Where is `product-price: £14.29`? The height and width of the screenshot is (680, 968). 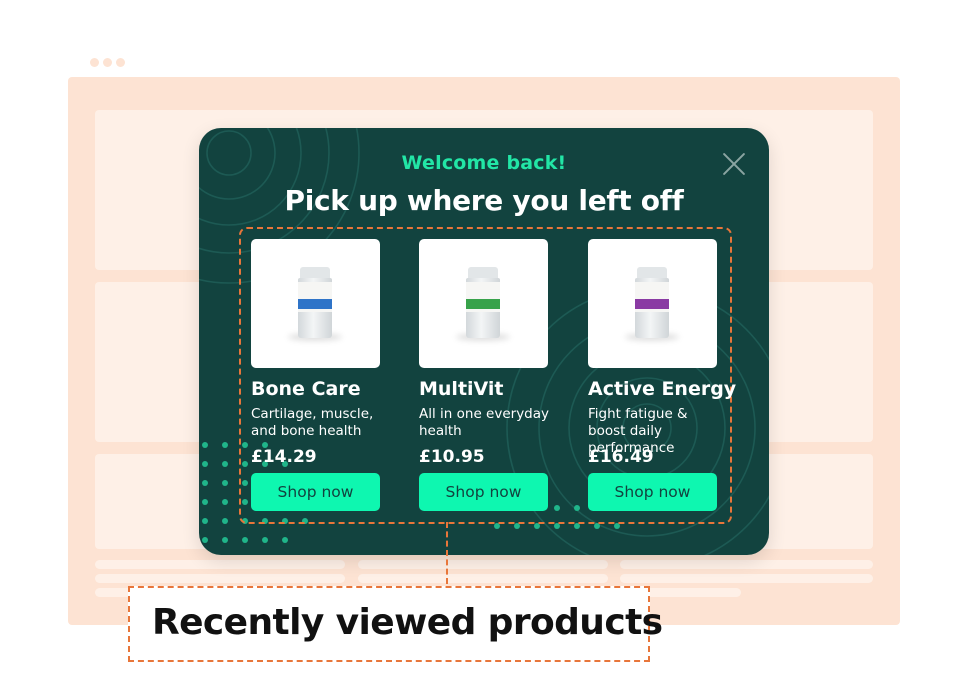
product-price: £14.29 is located at coordinates (284, 457).